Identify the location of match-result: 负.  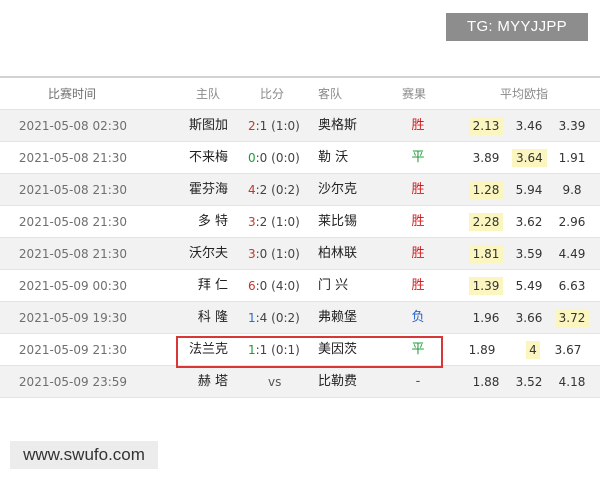
(418, 317).